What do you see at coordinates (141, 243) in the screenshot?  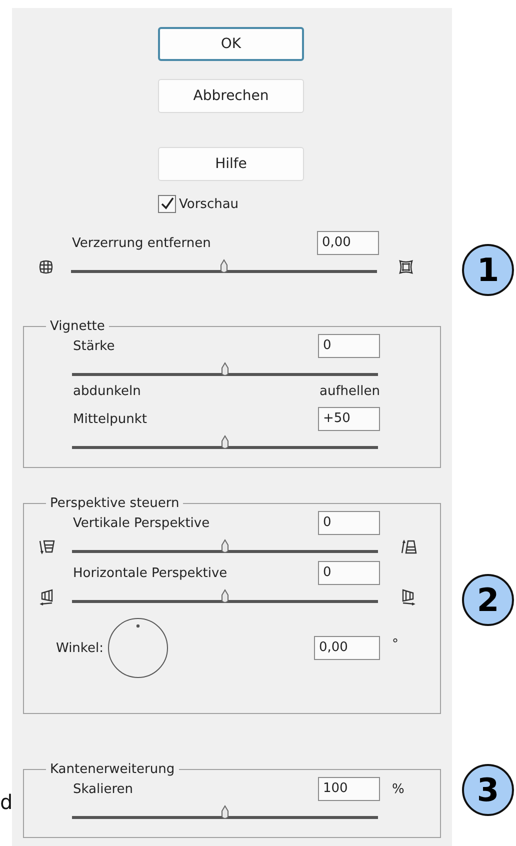 I see `slider-label: Verzerrung entfernen` at bounding box center [141, 243].